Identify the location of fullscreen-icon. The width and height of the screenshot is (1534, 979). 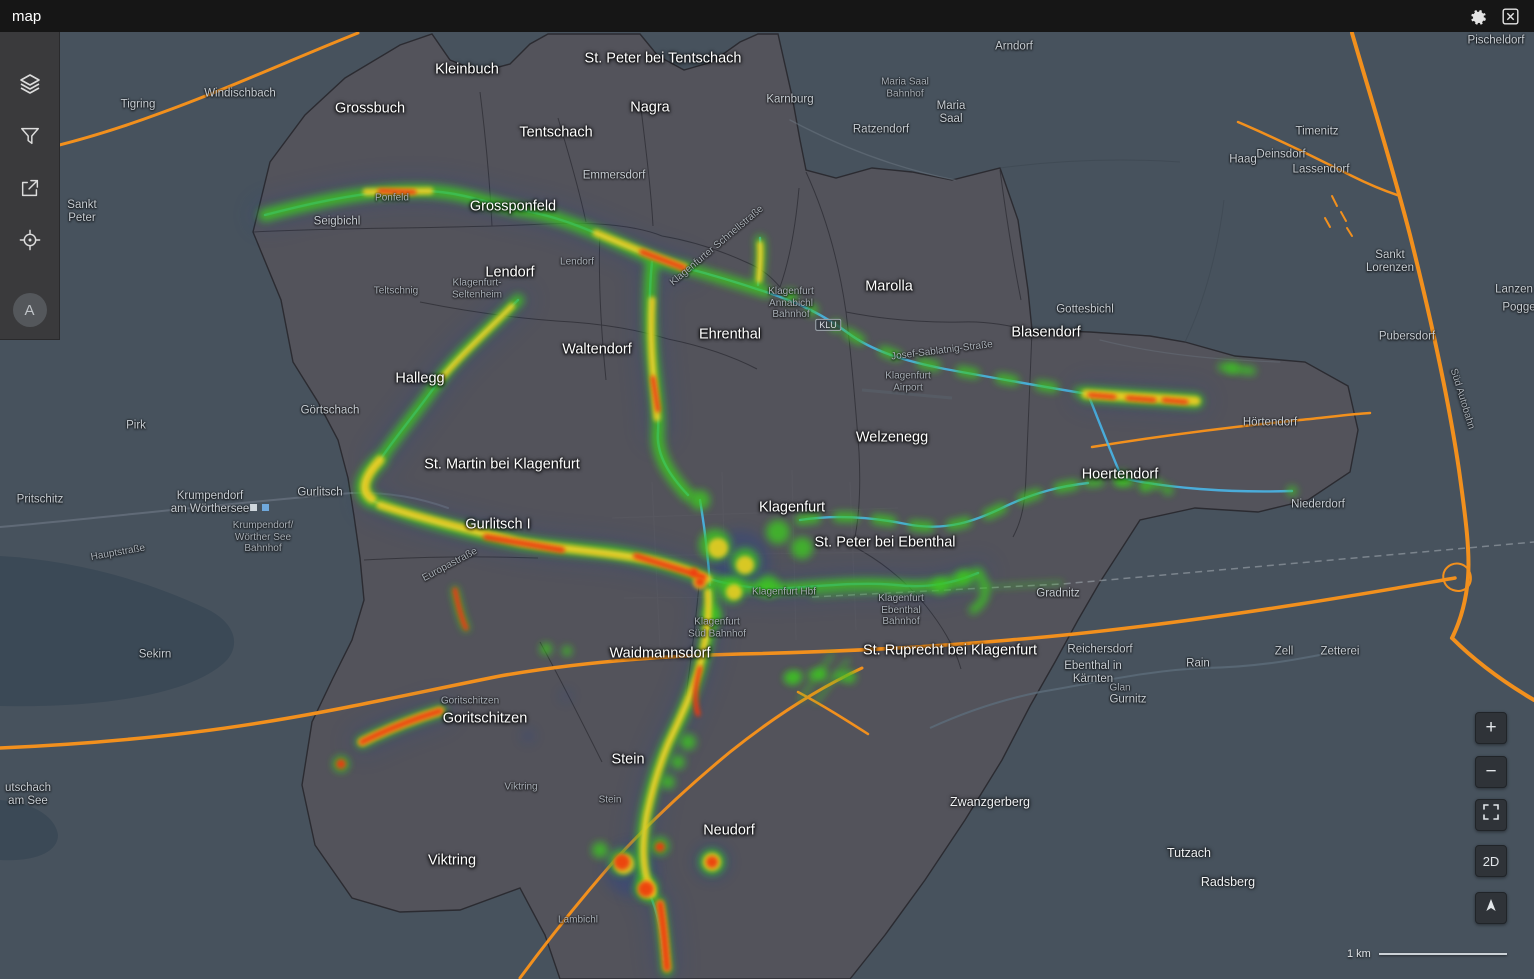
(1491, 815).